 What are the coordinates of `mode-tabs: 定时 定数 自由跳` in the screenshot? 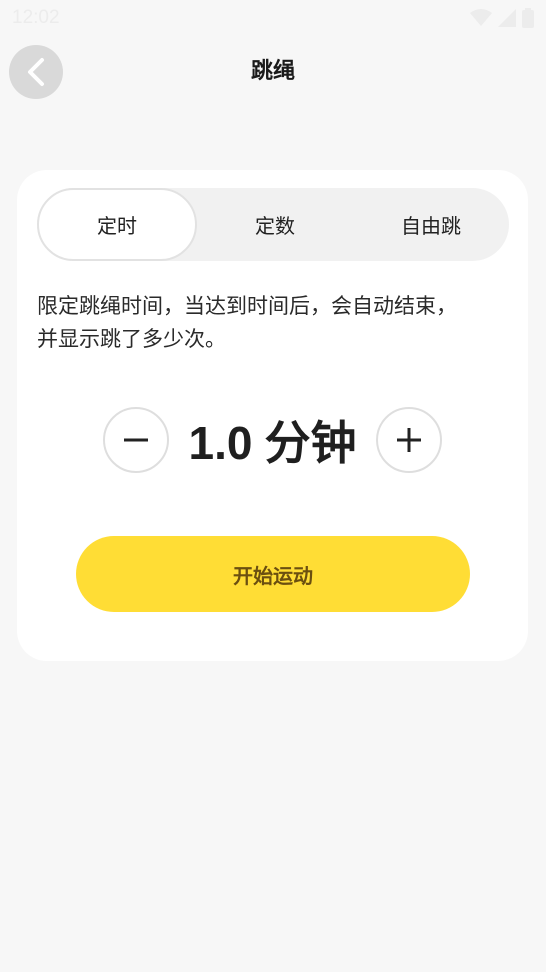 It's located at (273, 224).